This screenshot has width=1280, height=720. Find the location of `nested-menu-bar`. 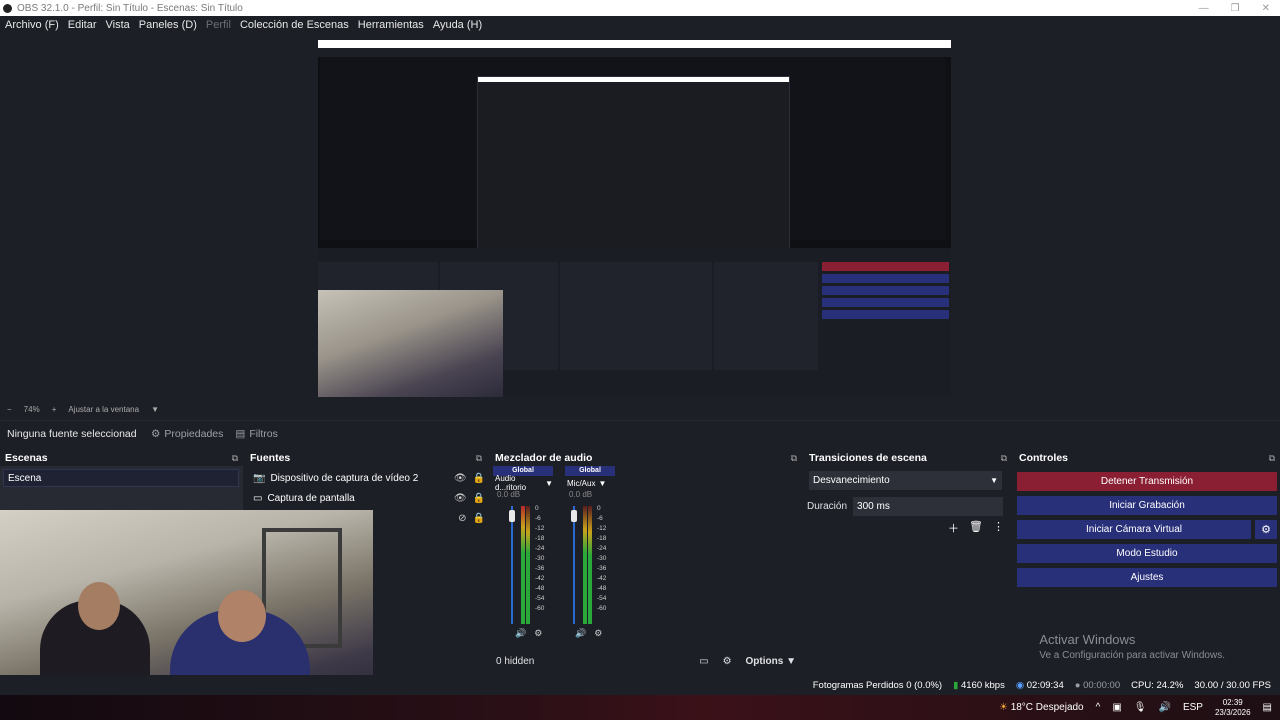

nested-menu-bar is located at coordinates (634, 52).